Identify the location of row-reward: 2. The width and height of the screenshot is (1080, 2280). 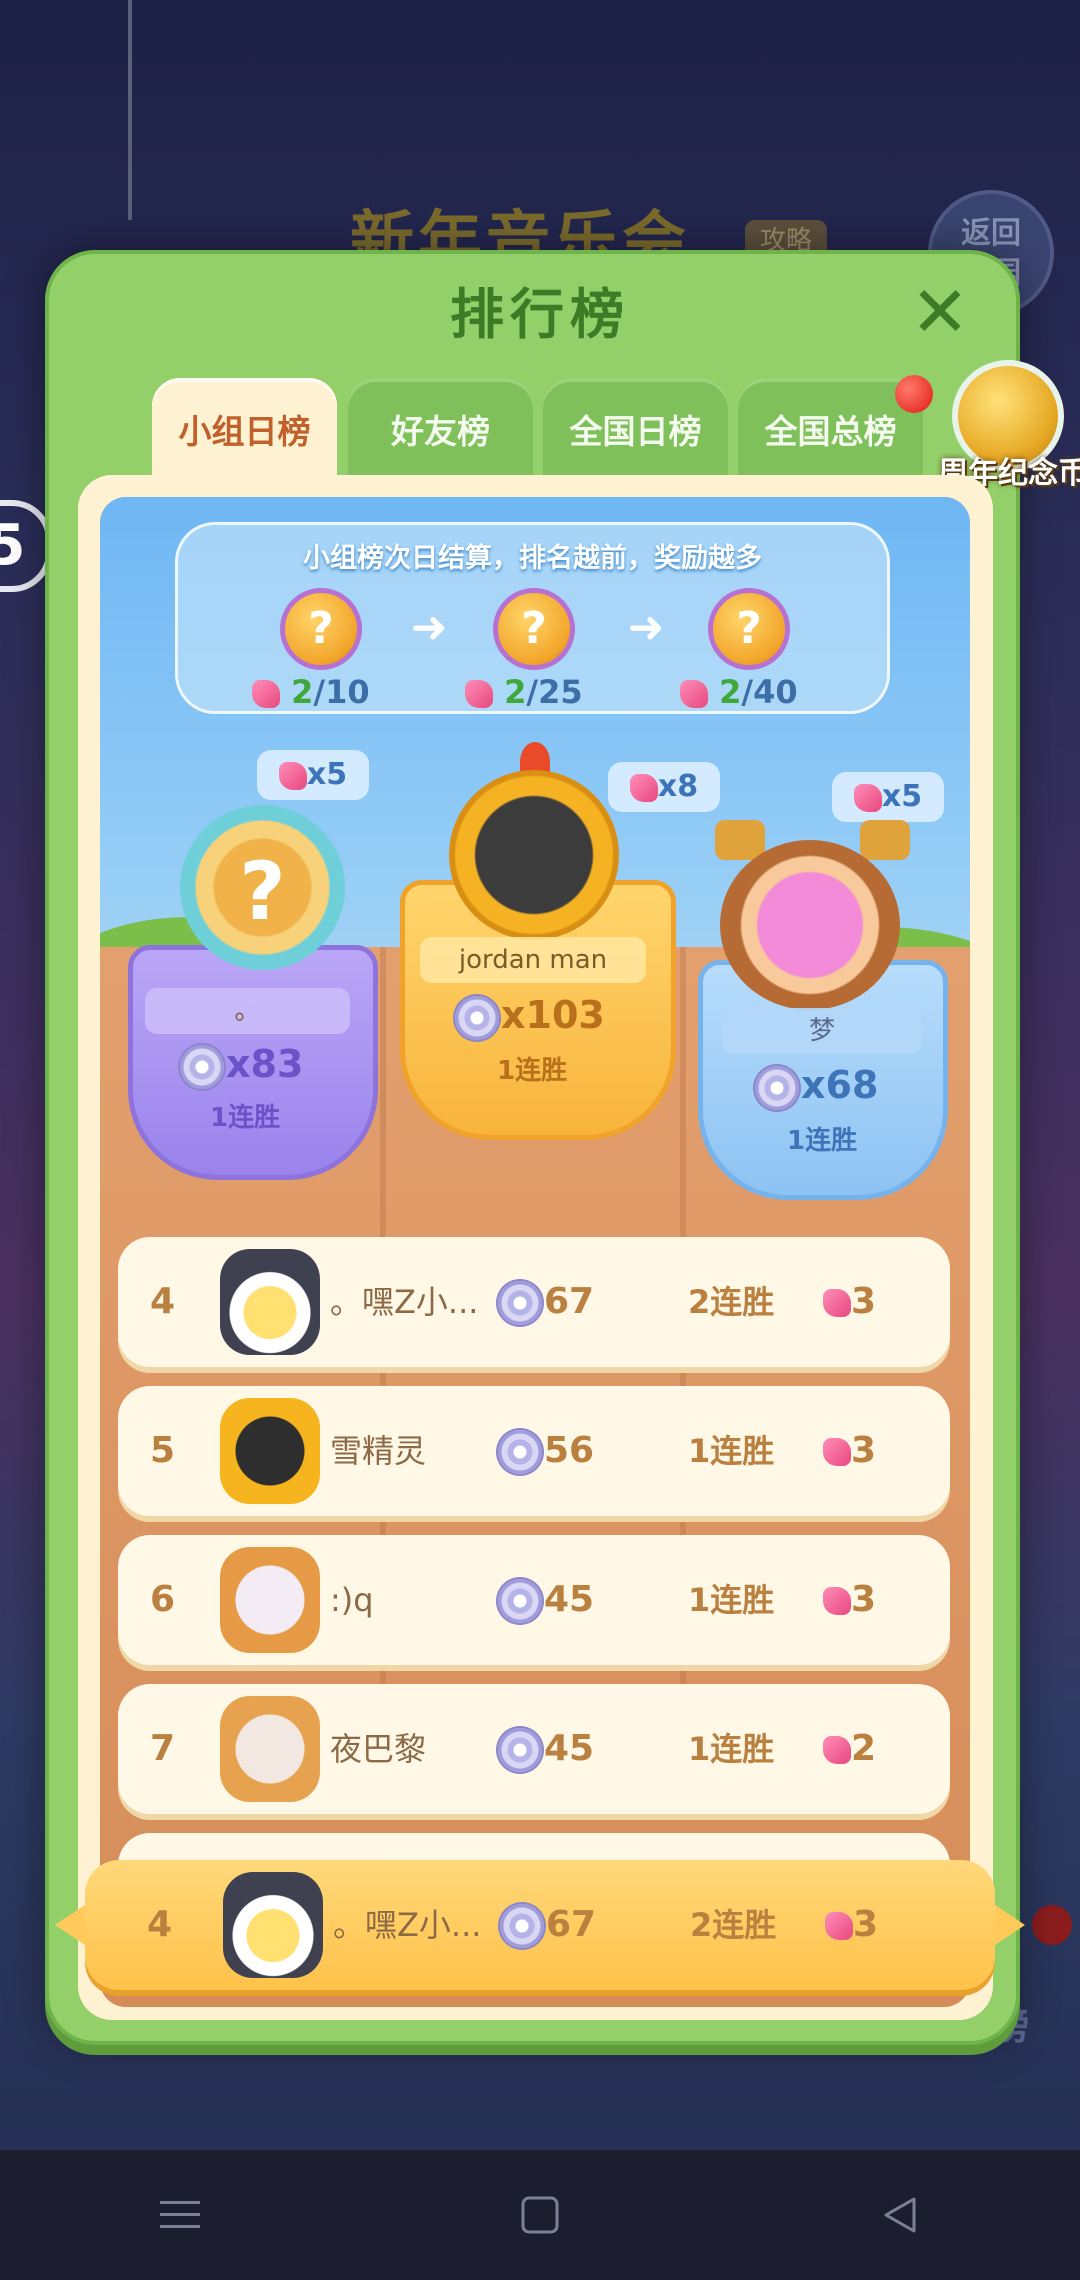
(849, 1749).